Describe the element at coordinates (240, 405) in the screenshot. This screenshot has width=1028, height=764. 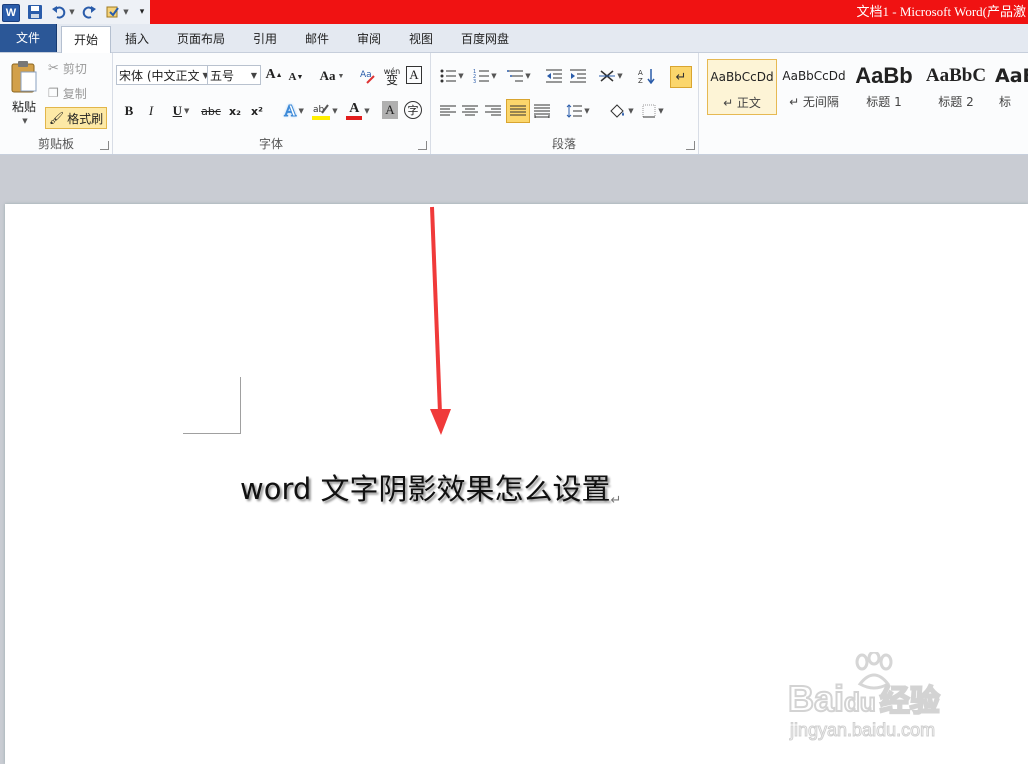
I see `margin-crop-mark` at that location.